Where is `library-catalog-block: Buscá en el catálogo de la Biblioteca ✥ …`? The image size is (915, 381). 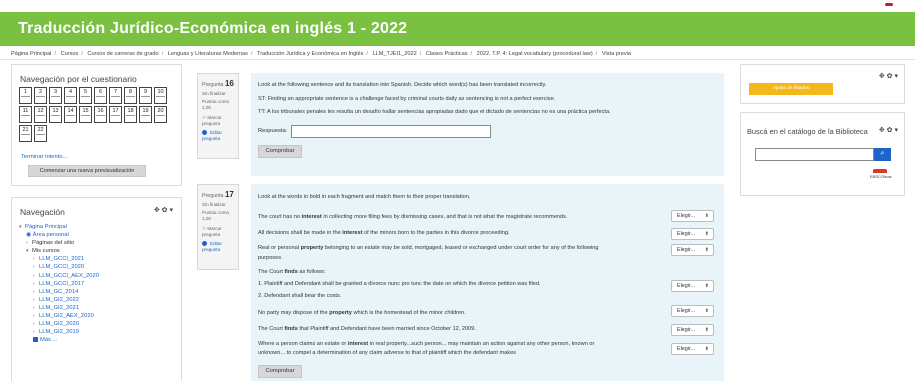
library-catalog-block: Buscá en el catálogo de la Biblioteca ✥ … is located at coordinates (822, 154).